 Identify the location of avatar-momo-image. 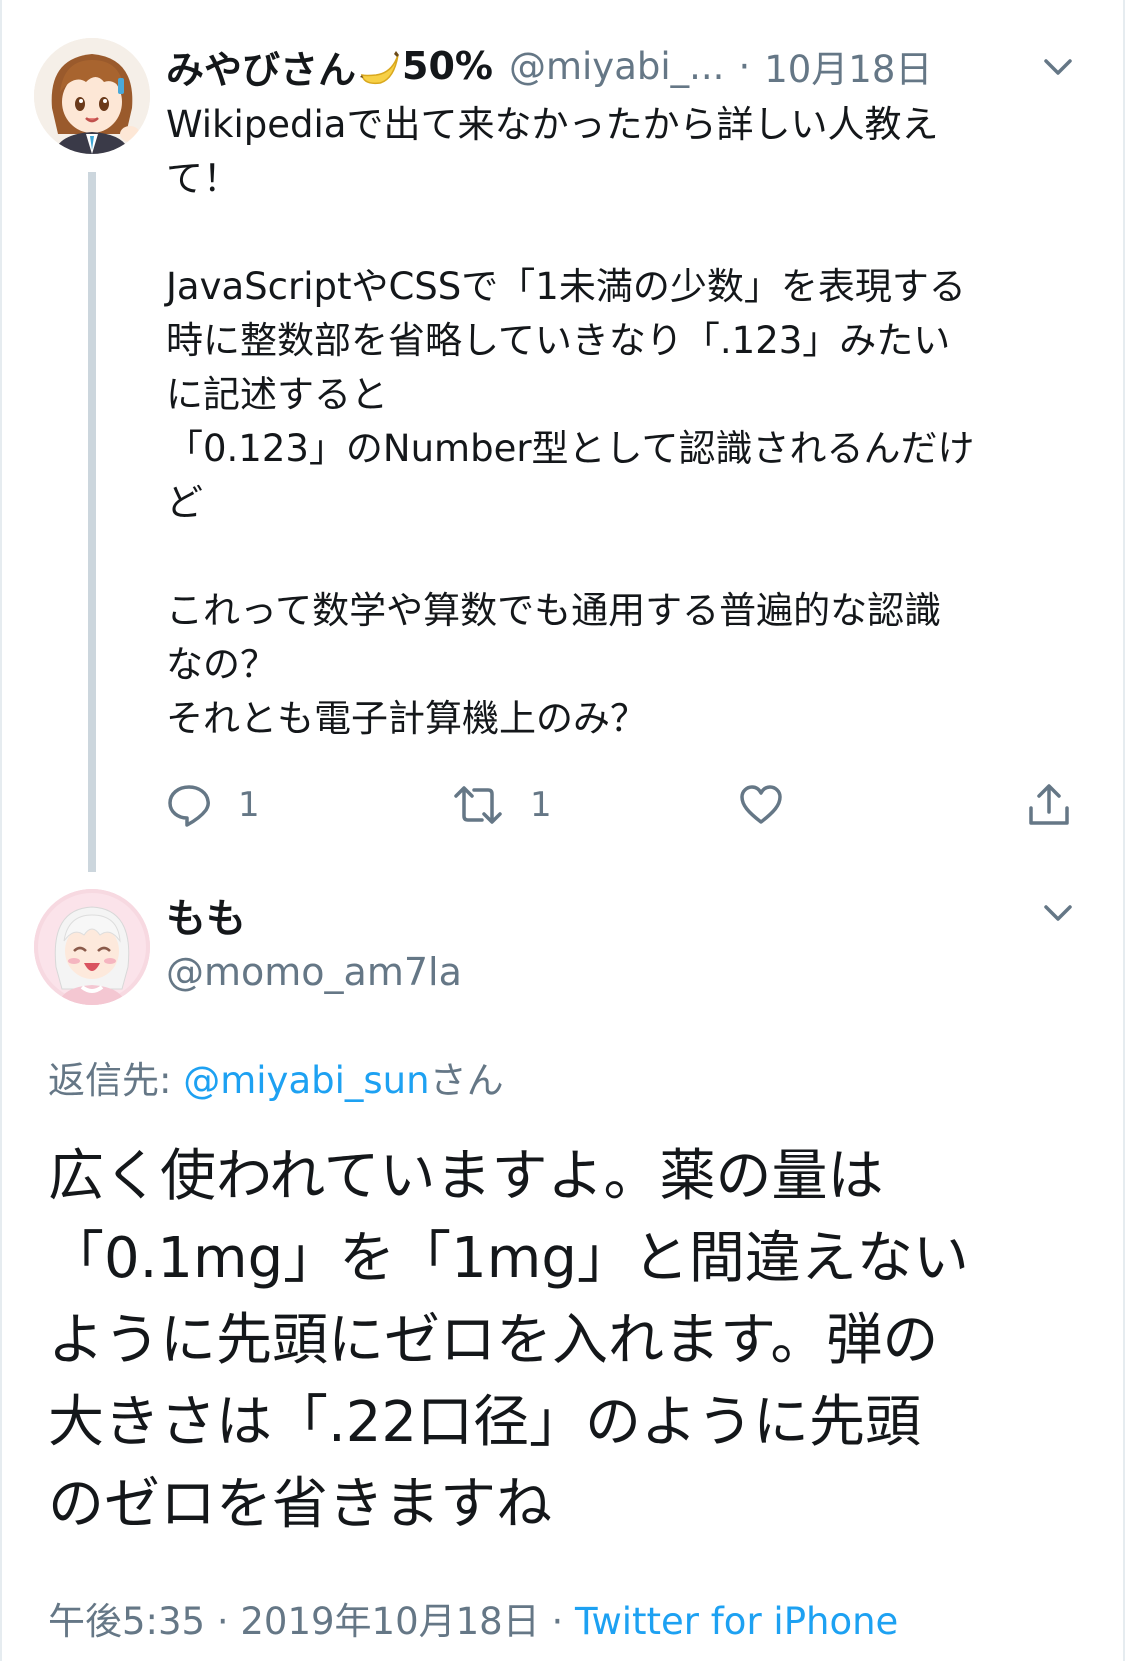
(92, 947).